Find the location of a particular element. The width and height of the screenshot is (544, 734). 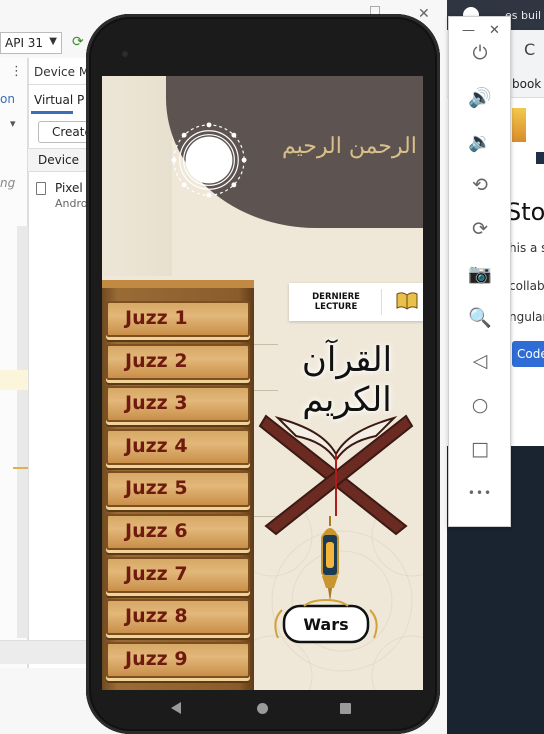

emulator-title-bar: — ✕ is located at coordinates (480, 30).